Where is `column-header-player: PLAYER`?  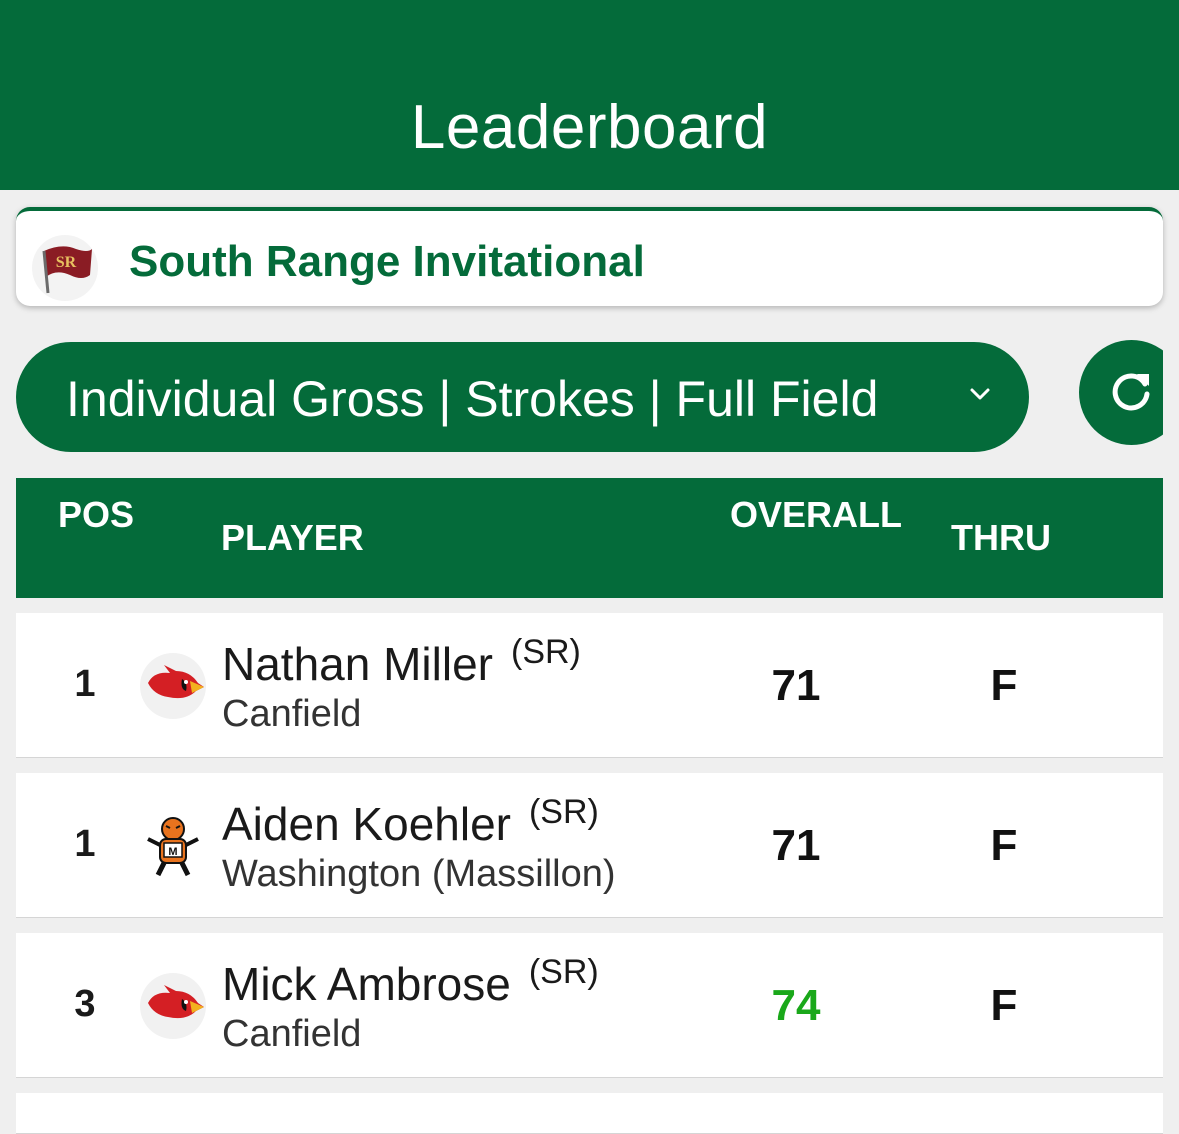 column-header-player: PLAYER is located at coordinates (292, 538).